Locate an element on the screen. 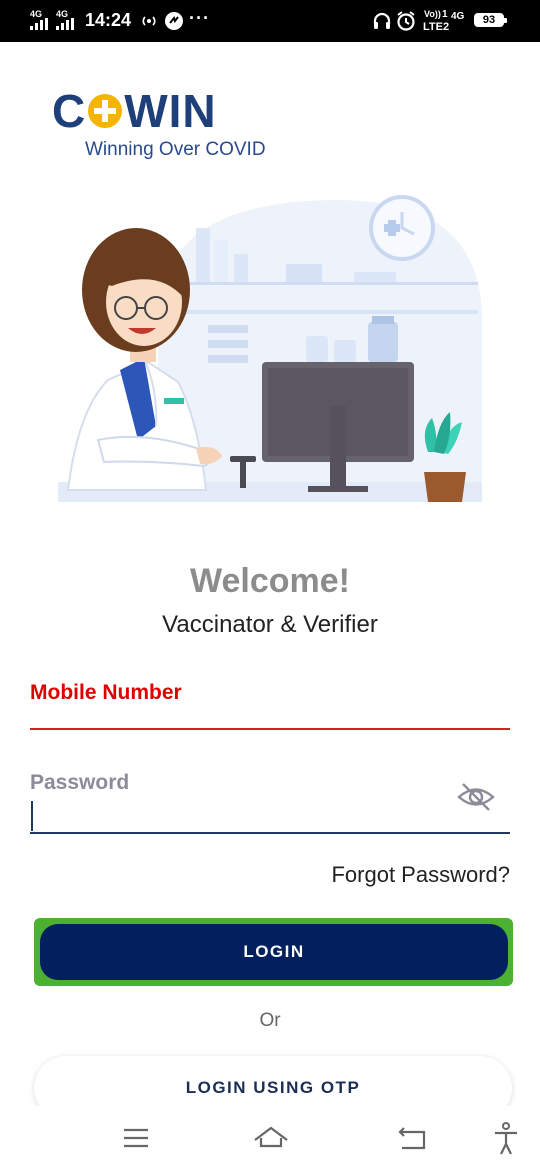  system-navigation-bar is located at coordinates (270, 1138).